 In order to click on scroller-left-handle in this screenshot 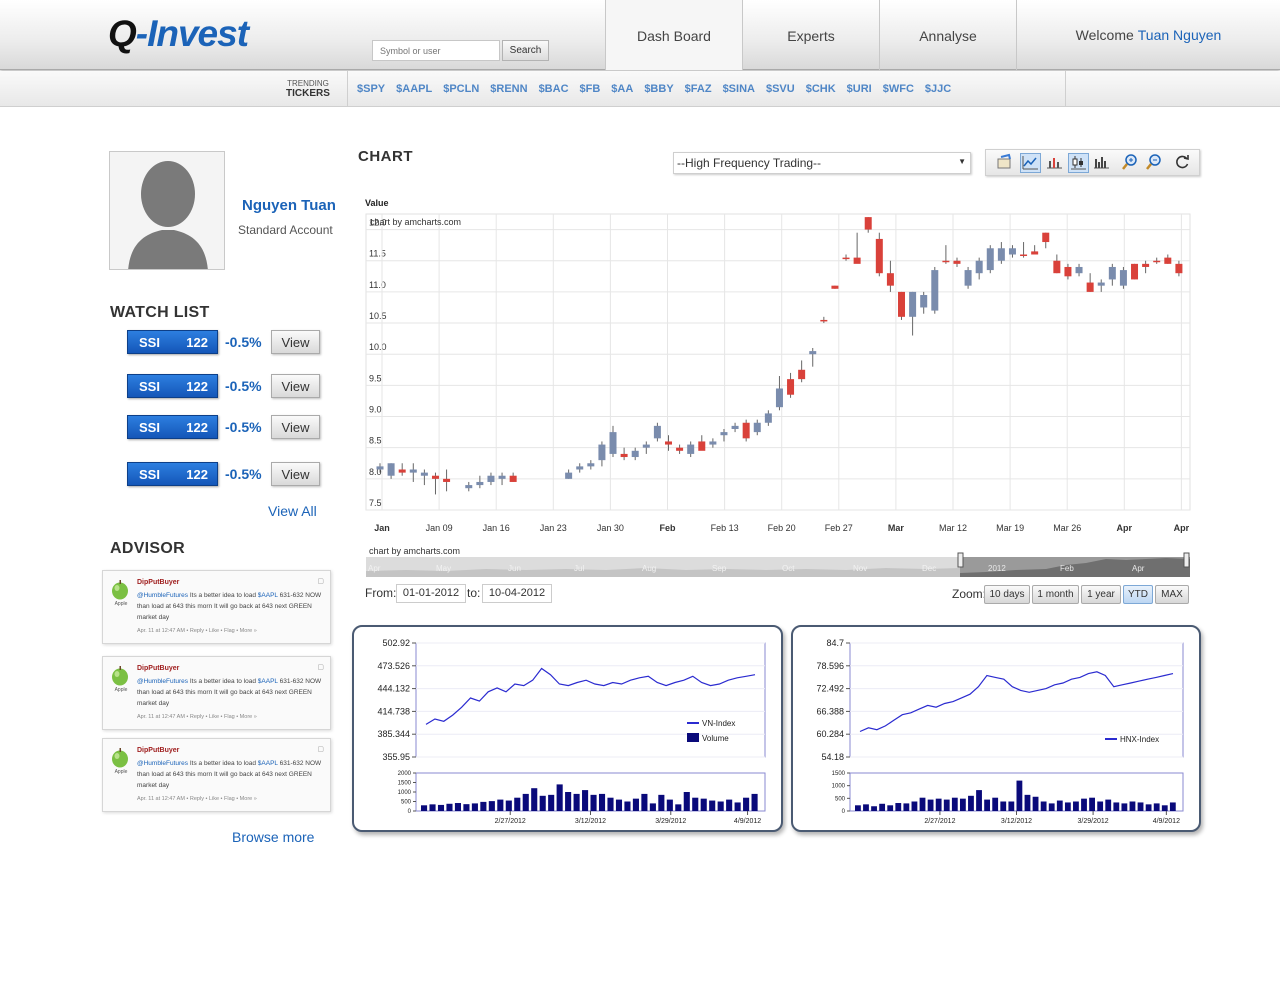, I will do `click(960, 560)`.